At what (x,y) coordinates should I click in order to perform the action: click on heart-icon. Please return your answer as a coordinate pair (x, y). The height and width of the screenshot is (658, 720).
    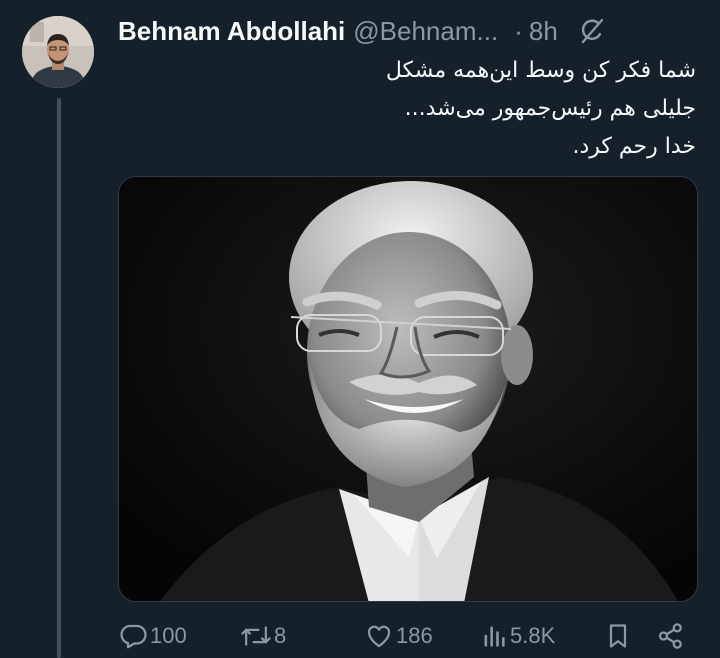
    Looking at the image, I should click on (379, 636).